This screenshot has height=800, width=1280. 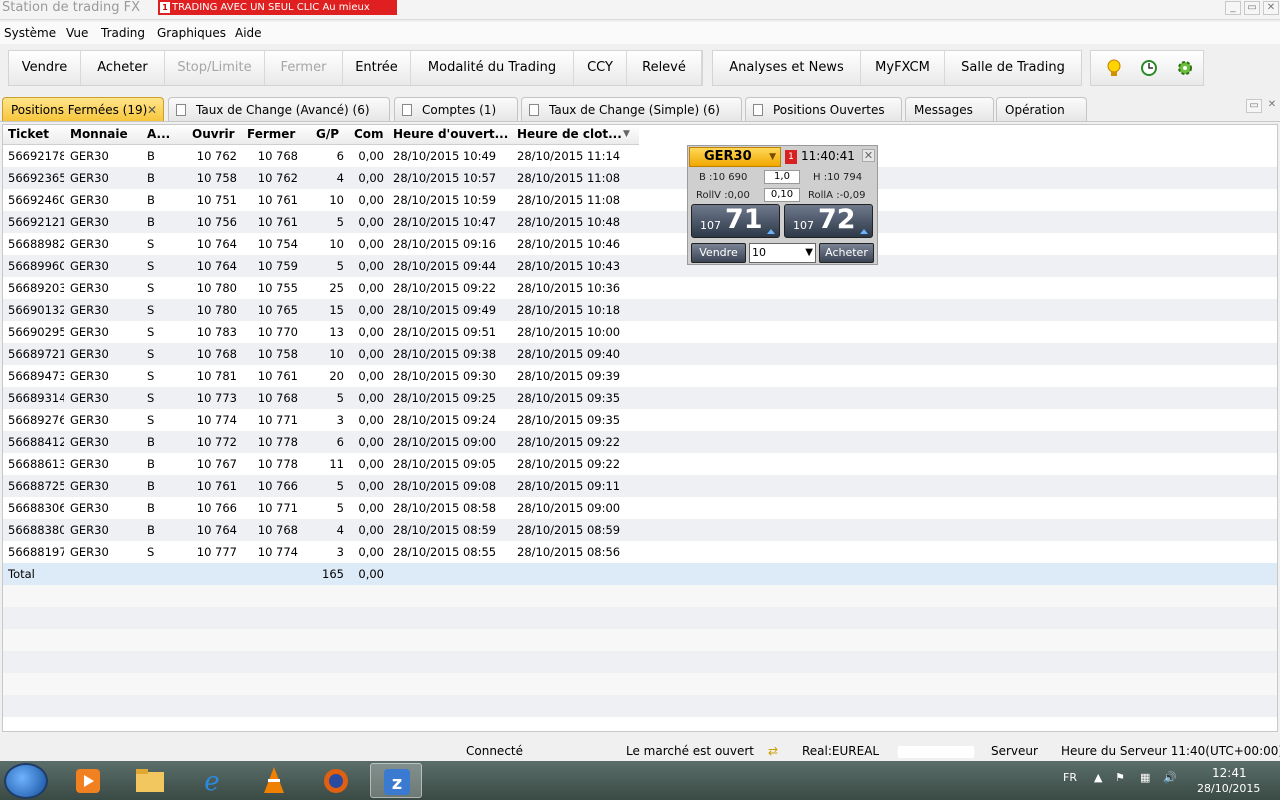 I want to click on amount-select: 10 ▼, so click(x=782, y=253).